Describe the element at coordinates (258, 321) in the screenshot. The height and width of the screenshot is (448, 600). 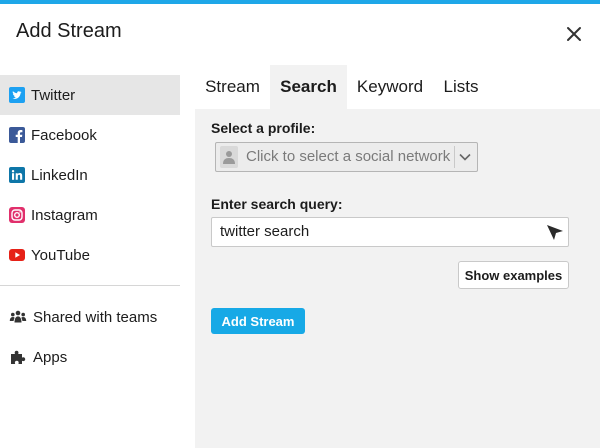
I see `add-stream-button: Add Stream` at that location.